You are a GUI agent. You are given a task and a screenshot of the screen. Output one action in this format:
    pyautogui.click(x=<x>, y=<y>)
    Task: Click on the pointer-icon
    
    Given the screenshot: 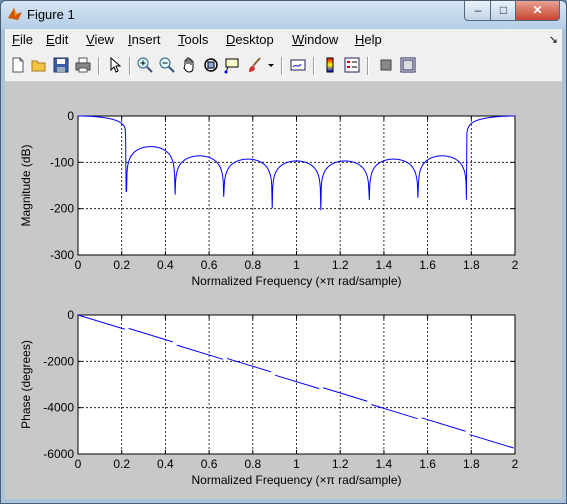 What is the action you would take?
    pyautogui.click(x=115, y=65)
    